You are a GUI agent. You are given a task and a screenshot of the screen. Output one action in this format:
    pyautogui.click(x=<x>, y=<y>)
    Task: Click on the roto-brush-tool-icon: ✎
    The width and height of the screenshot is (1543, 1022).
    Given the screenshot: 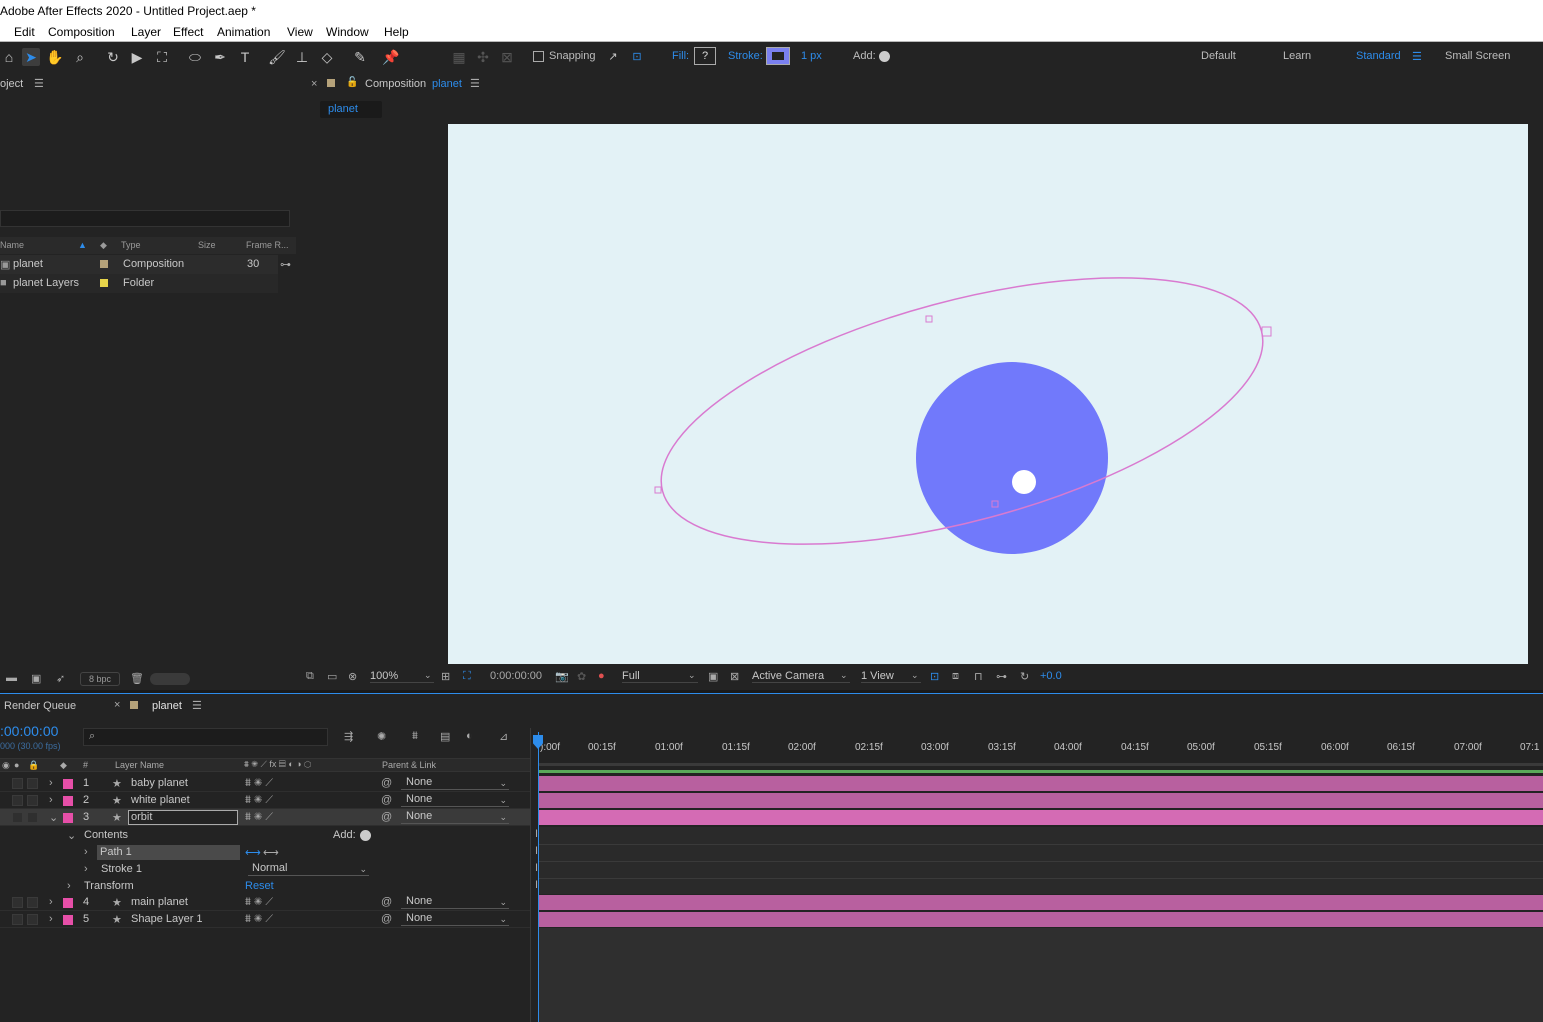 What is the action you would take?
    pyautogui.click(x=360, y=57)
    